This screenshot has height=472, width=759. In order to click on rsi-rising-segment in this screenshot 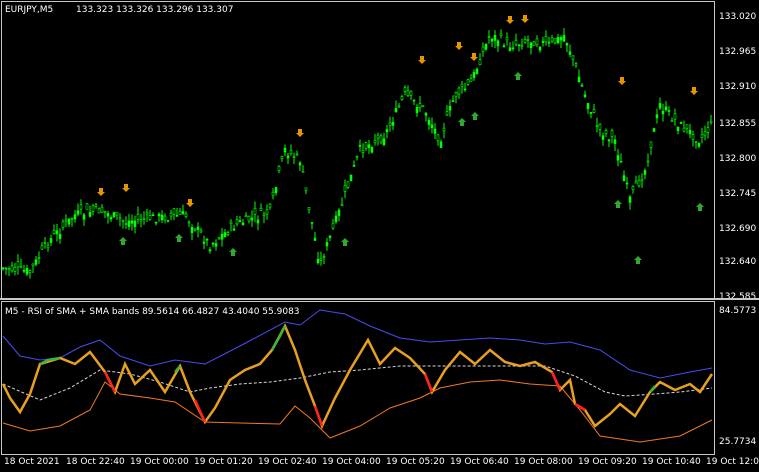, I will do `click(278, 338)`.